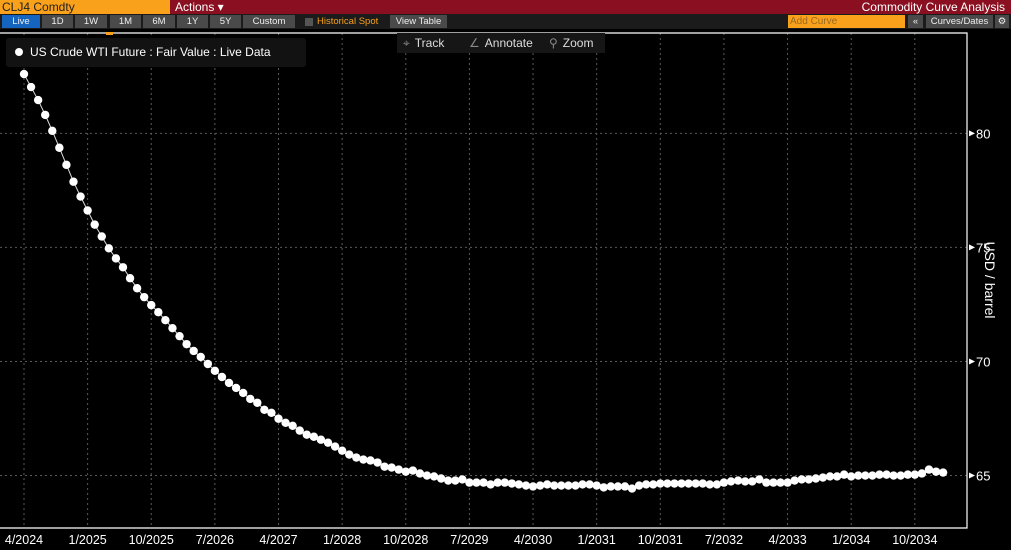 This screenshot has height=550, width=1011. I want to click on add-curve-input: Add Curve, so click(846, 21).